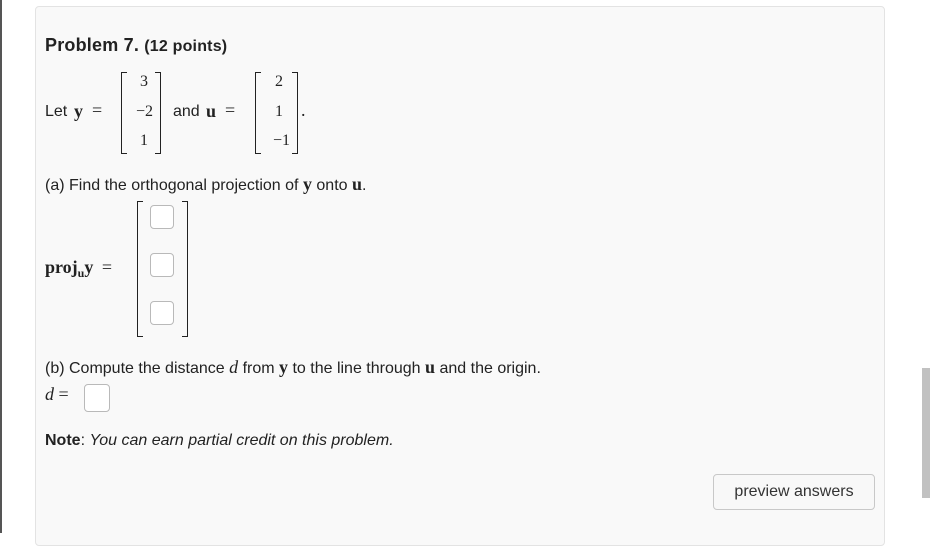 This screenshot has height=546, width=930. Describe the element at coordinates (258, 368) in the screenshot. I see `part-b-from: from` at that location.